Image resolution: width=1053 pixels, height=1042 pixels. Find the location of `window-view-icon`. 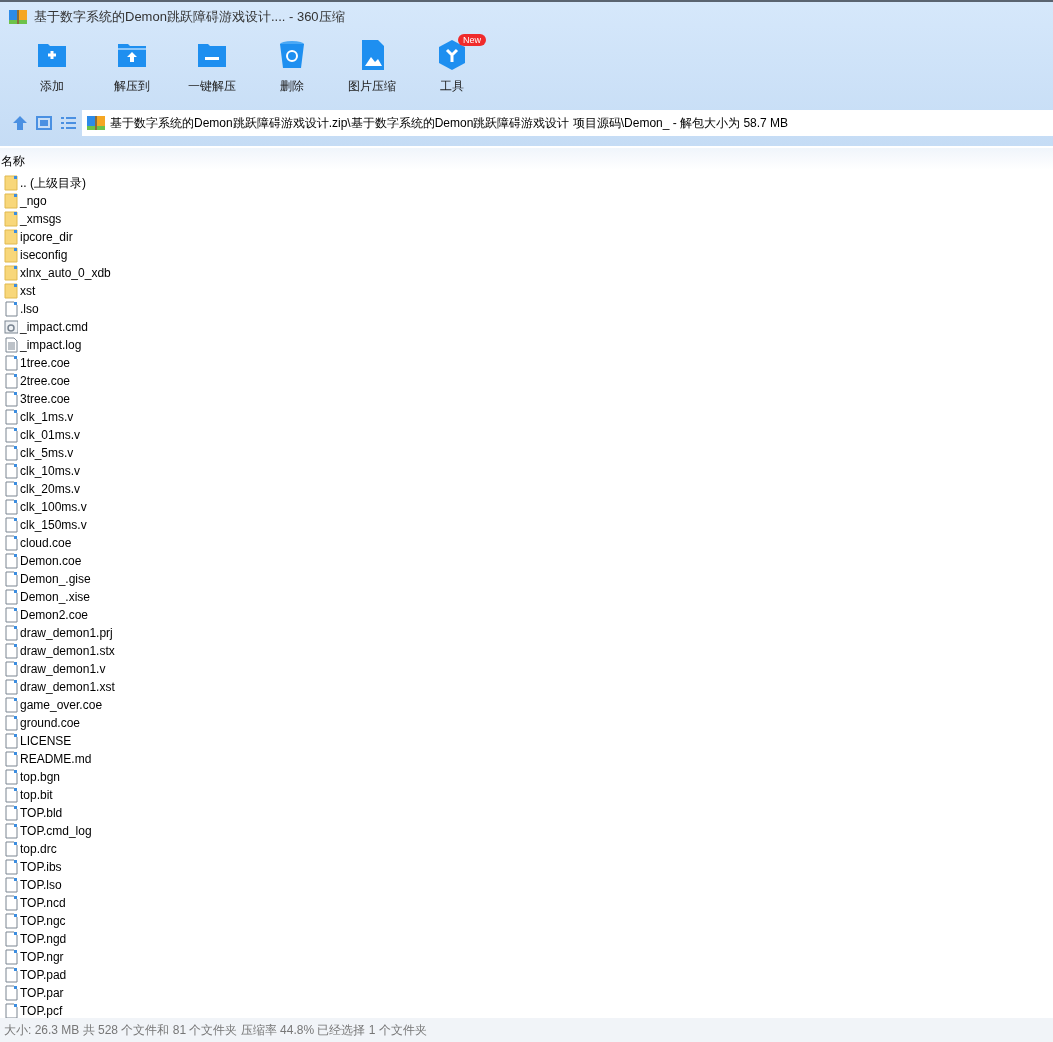

window-view-icon is located at coordinates (44, 123).